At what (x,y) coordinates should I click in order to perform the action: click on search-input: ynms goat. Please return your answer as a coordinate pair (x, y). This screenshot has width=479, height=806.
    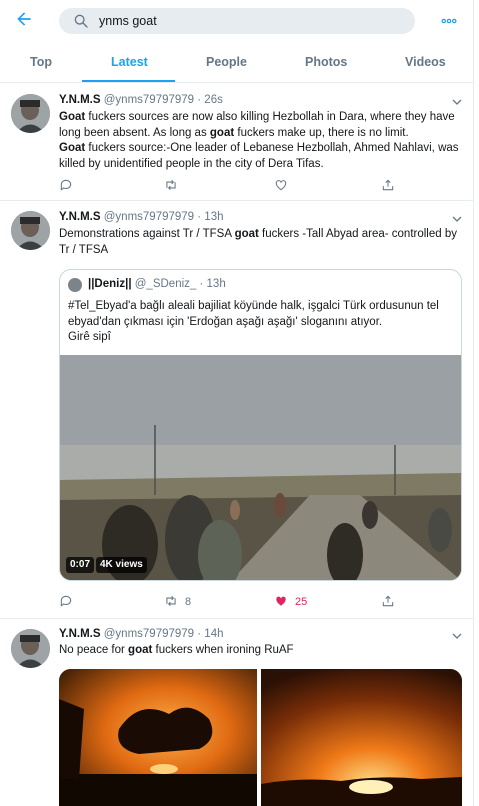
    Looking at the image, I should click on (237, 21).